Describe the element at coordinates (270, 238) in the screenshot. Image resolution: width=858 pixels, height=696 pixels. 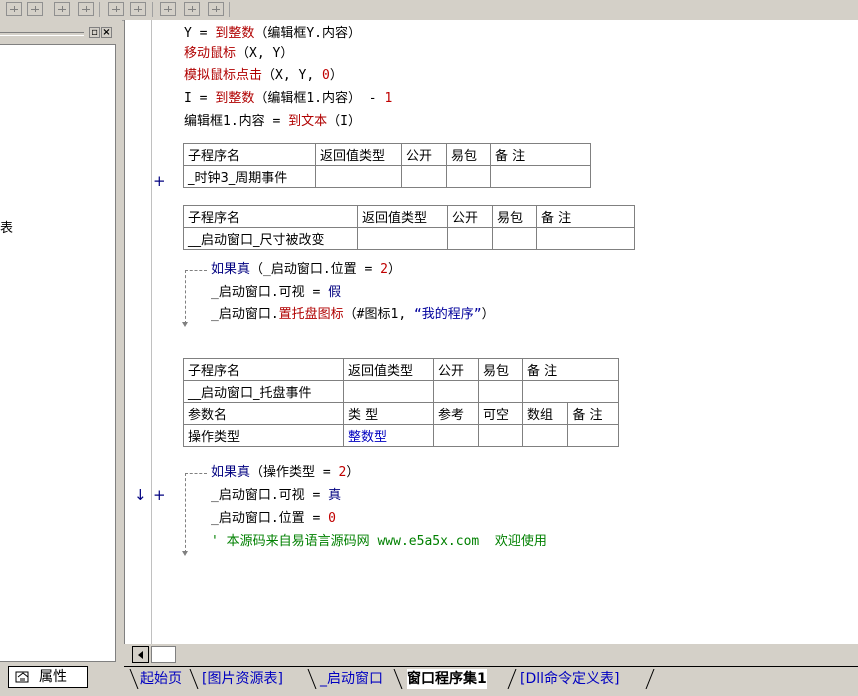
I see `sub-name-cell: __启动窗口_尺寸被改变` at that location.